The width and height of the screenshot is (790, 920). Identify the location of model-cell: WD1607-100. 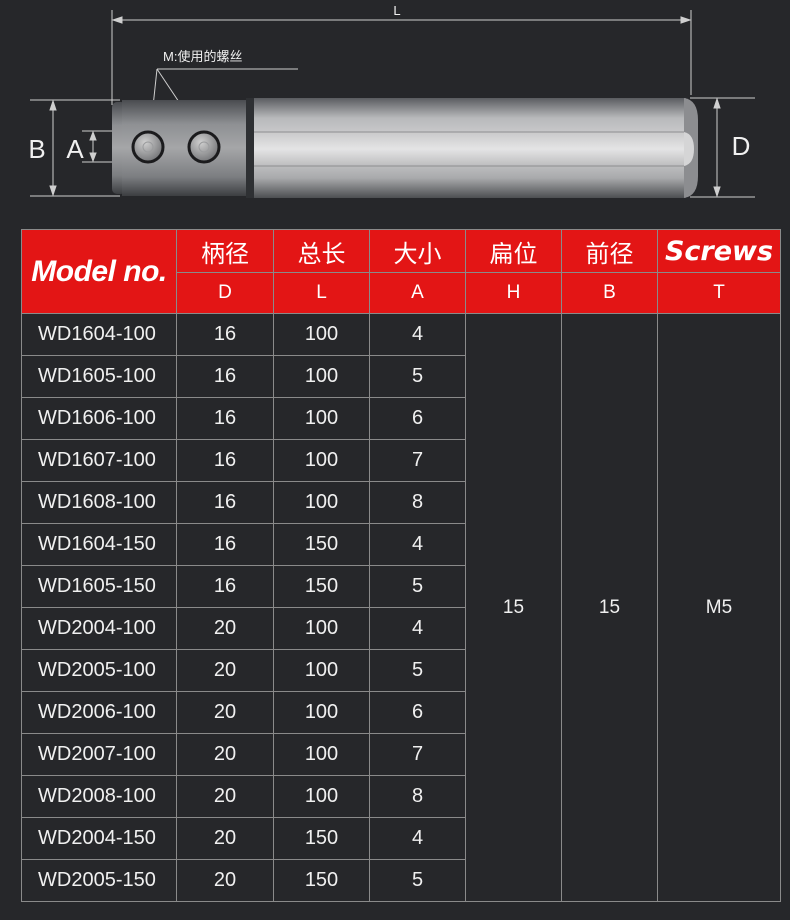
(99, 460).